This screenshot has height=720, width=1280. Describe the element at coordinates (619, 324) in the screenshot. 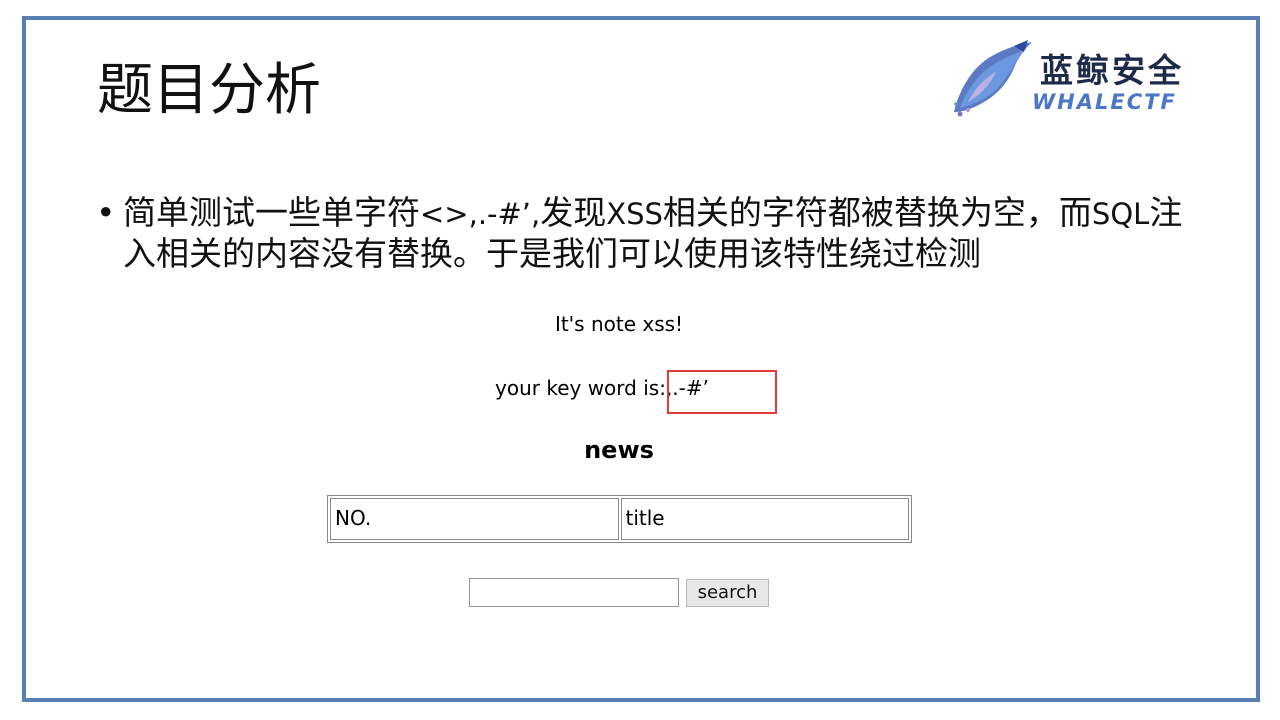

I see `page-heading: It's note xss!` at that location.